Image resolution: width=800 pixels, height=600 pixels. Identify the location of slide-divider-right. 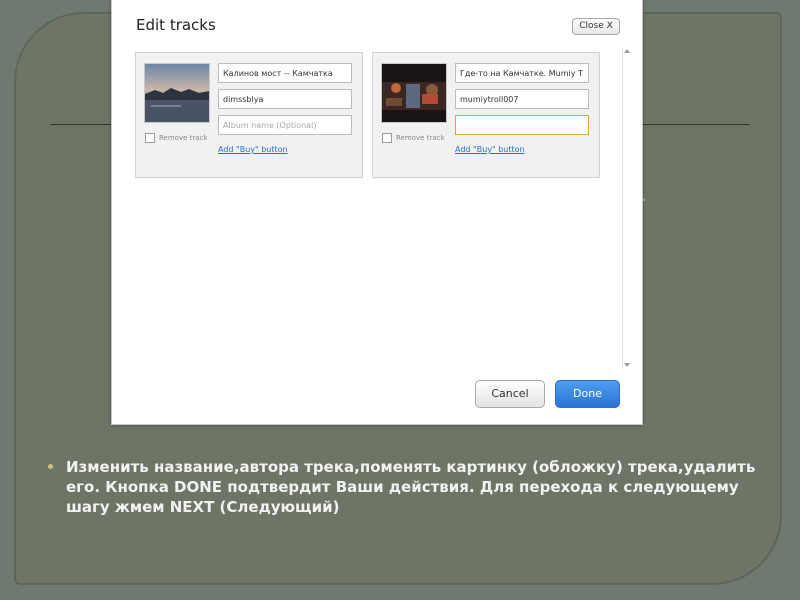
(695, 124).